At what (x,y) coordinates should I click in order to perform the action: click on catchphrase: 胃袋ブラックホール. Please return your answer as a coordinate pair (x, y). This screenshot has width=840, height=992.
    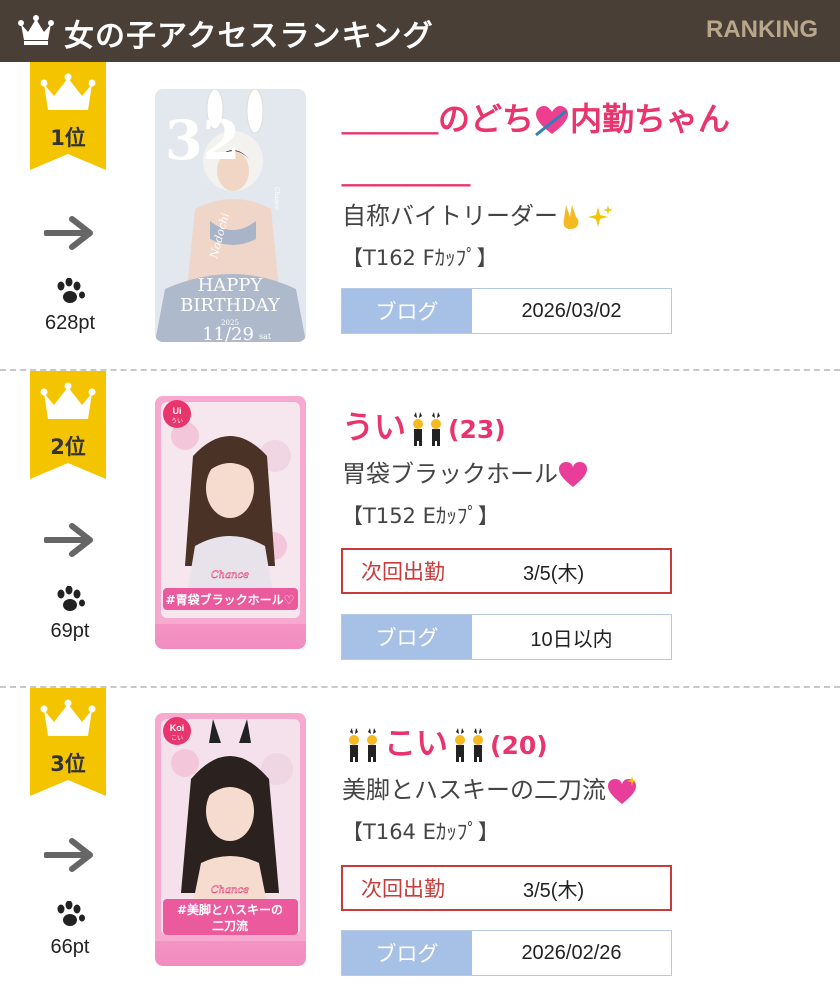
    Looking at the image, I should click on (465, 471).